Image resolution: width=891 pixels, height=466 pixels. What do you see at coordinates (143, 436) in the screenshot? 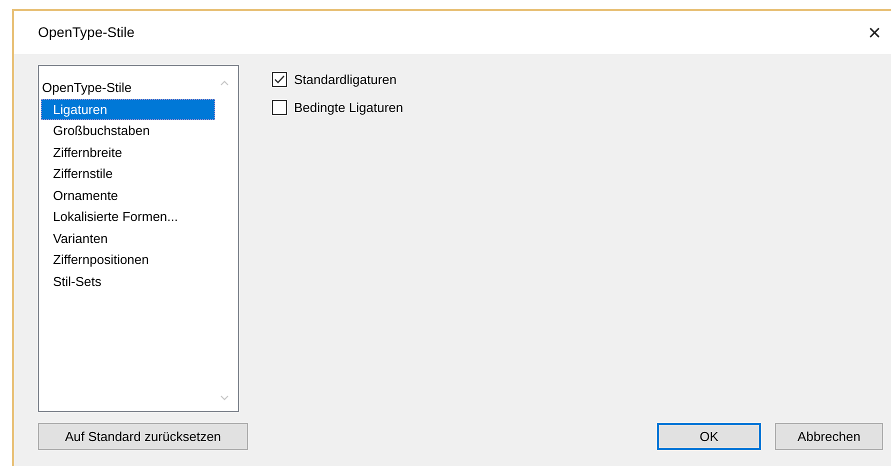
I see `reset-button: Auf Standard zurücksetzen` at bounding box center [143, 436].